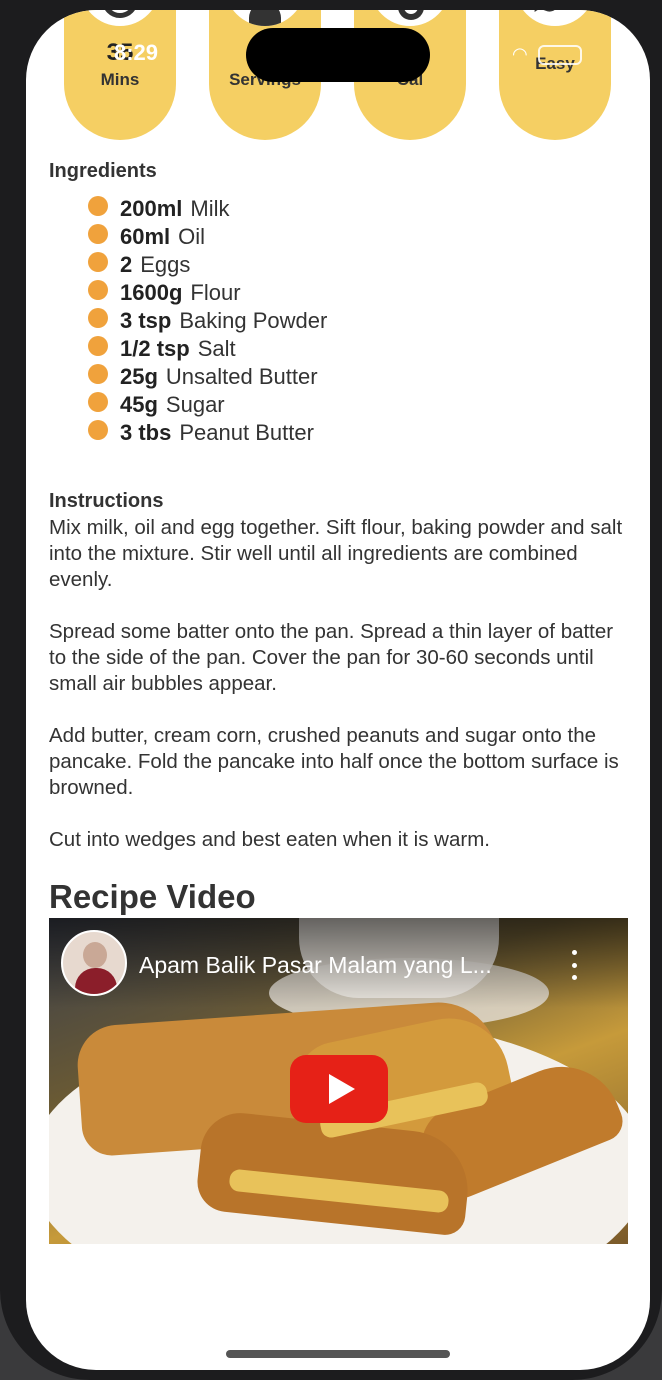  I want to click on play-button, so click(339, 1089).